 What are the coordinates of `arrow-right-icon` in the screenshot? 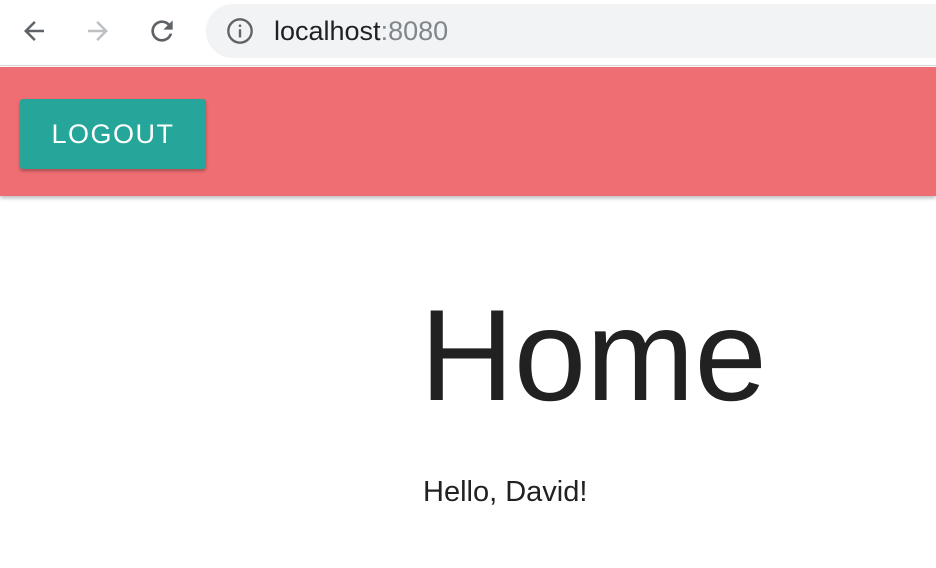 It's located at (98, 31).